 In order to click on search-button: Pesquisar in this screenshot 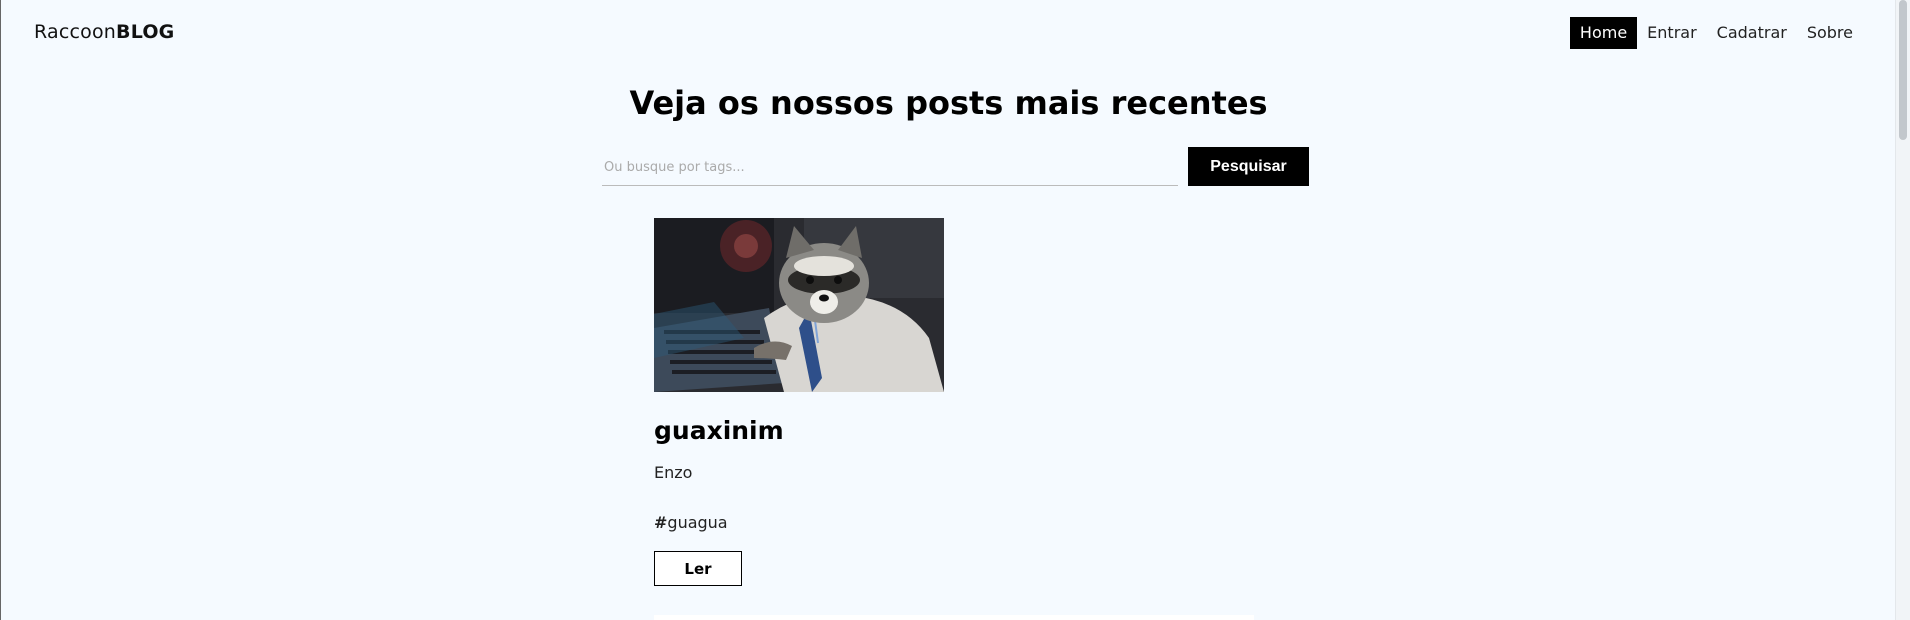, I will do `click(1248, 166)`.